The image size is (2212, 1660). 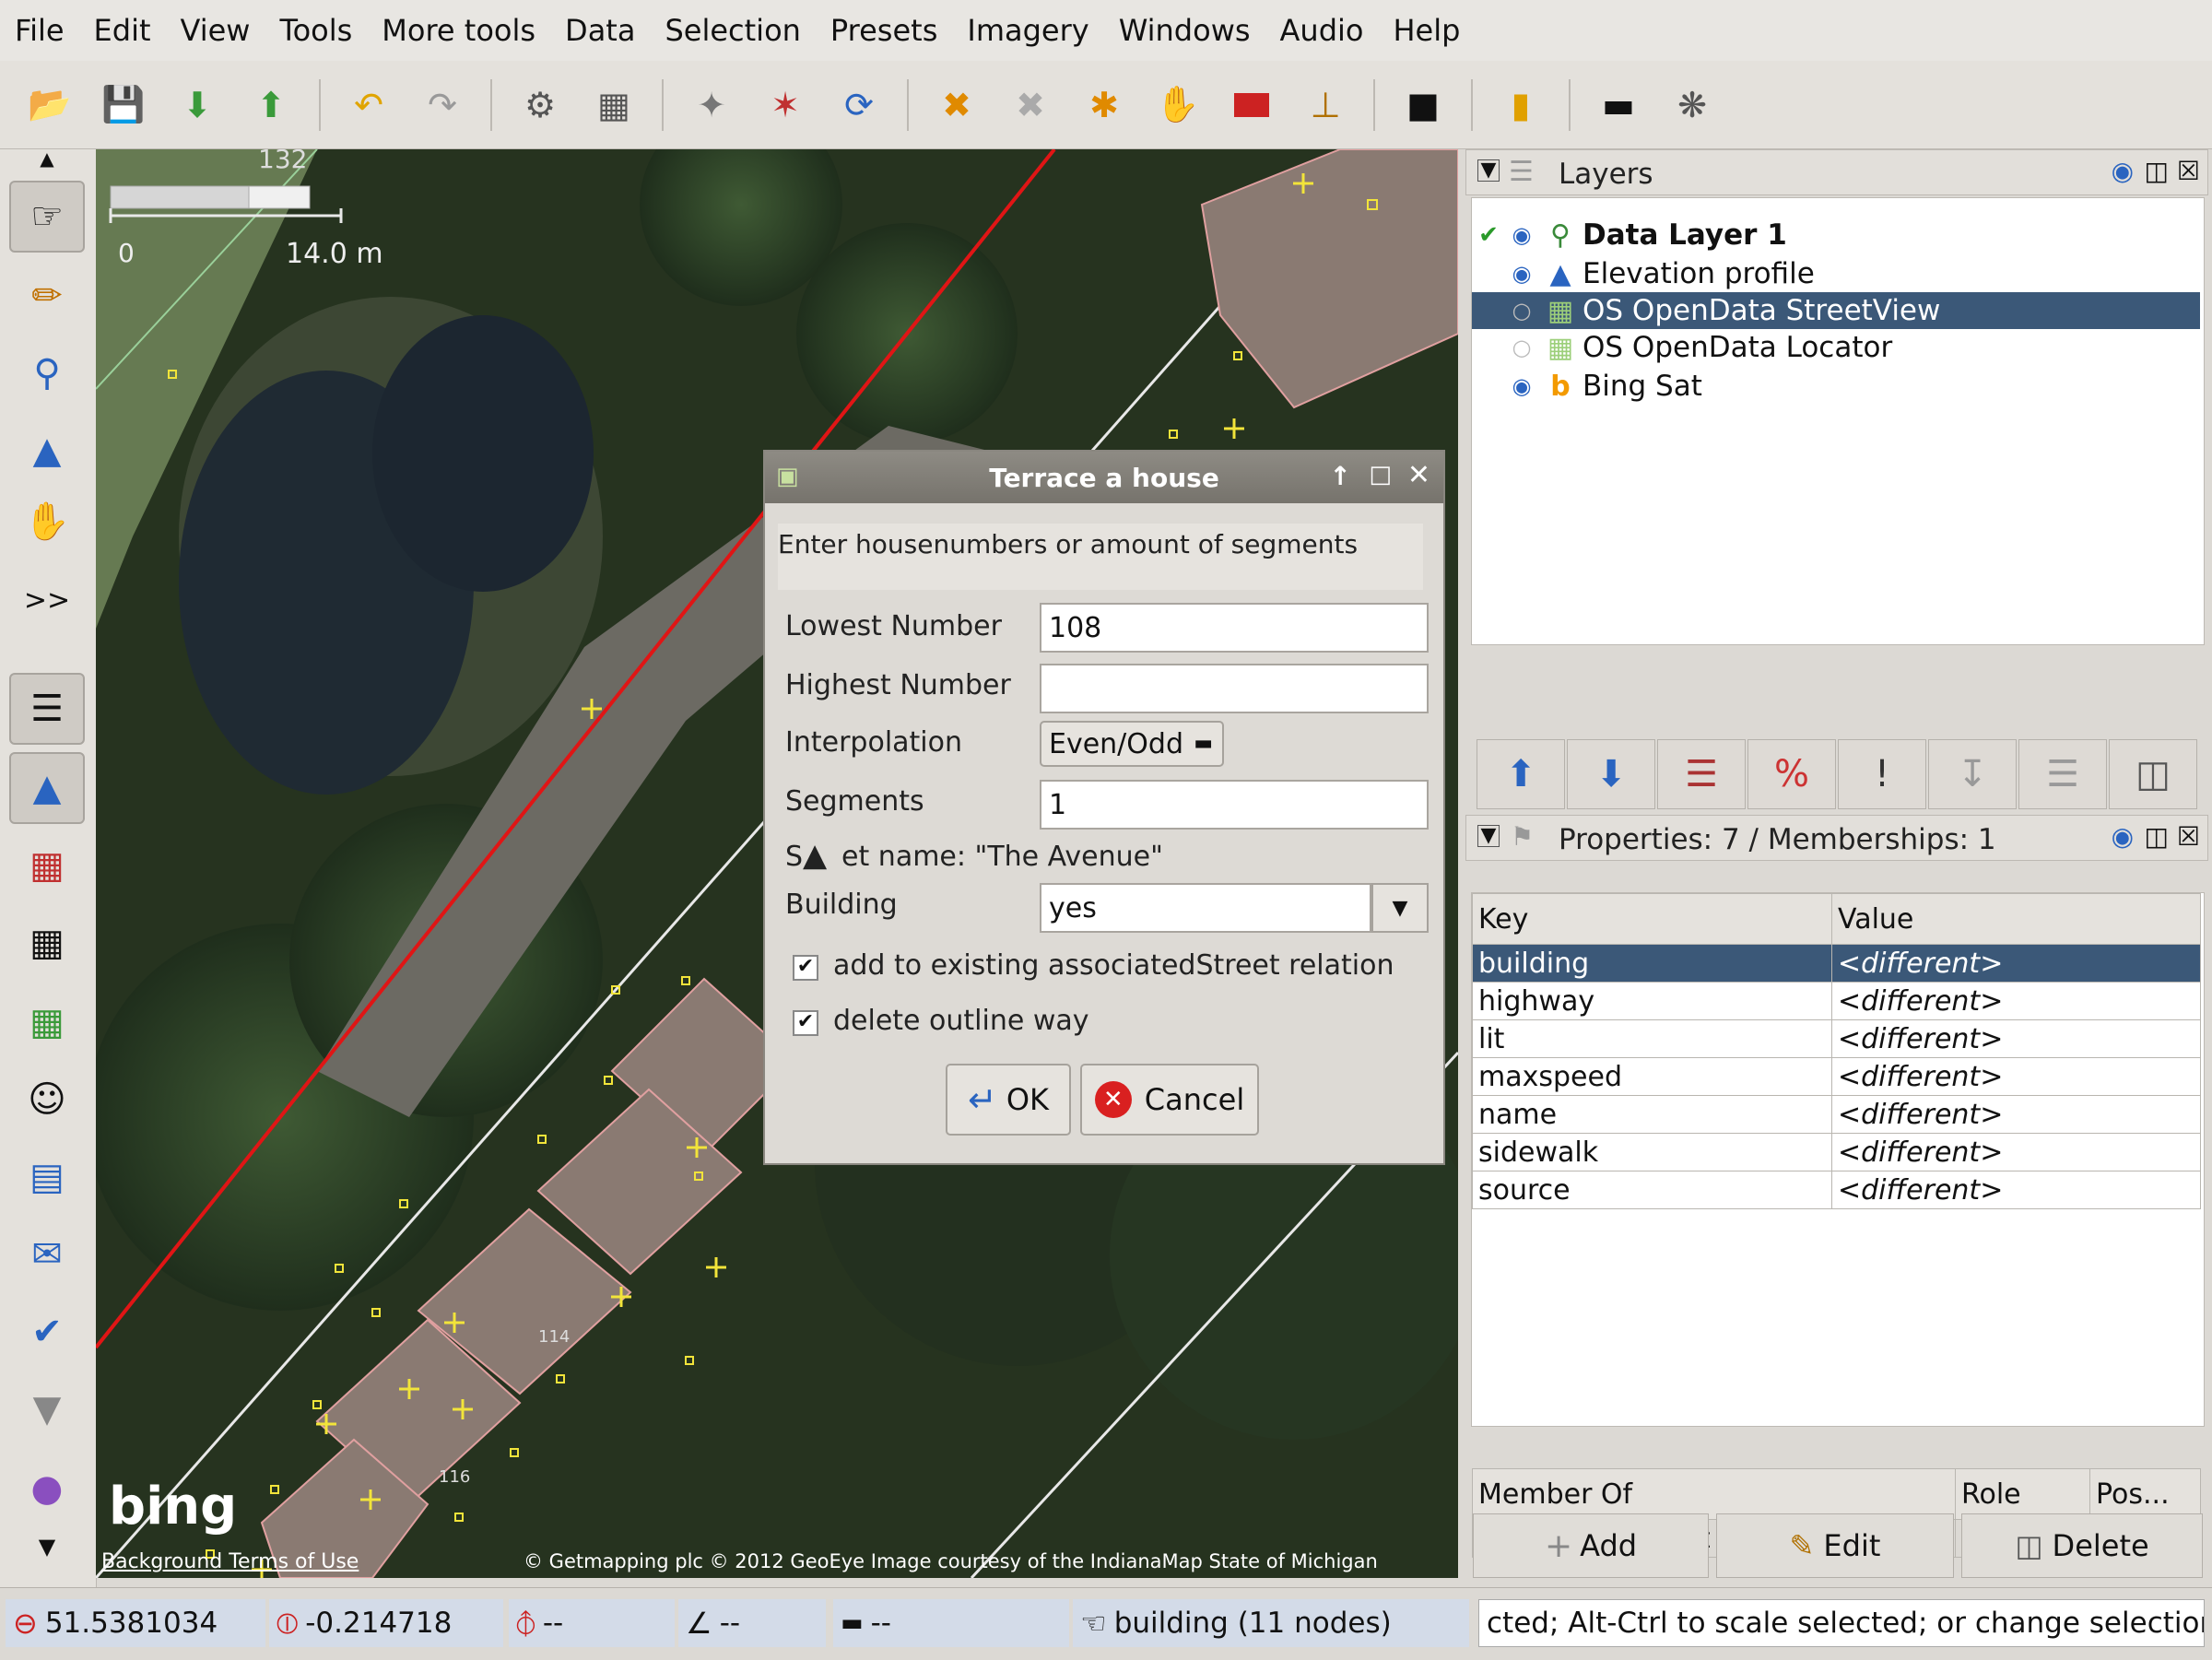 I want to click on building-dropdown-button: ▼, so click(x=1400, y=908).